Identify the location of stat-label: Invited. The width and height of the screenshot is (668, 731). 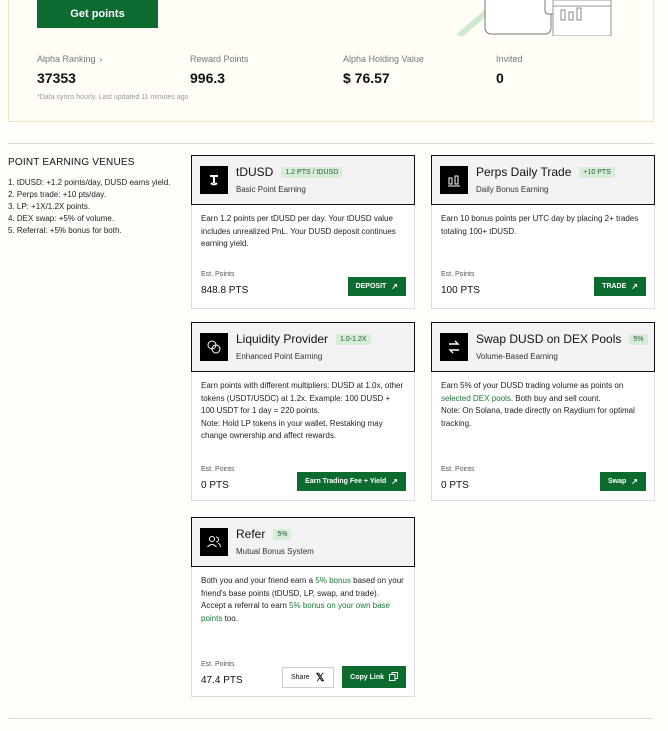
(509, 59).